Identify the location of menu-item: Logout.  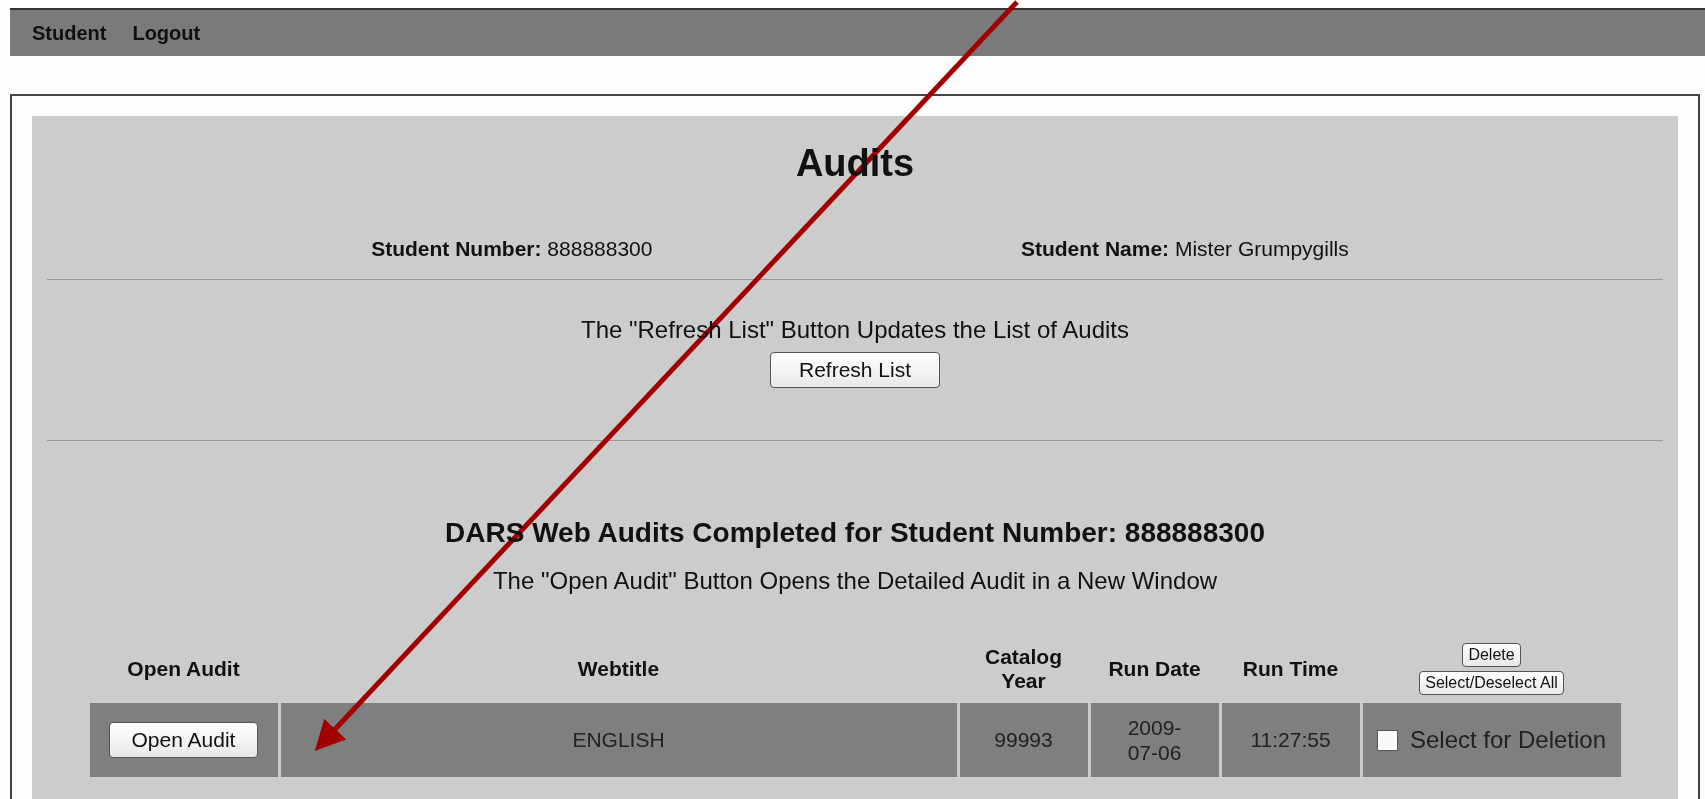
(166, 33).